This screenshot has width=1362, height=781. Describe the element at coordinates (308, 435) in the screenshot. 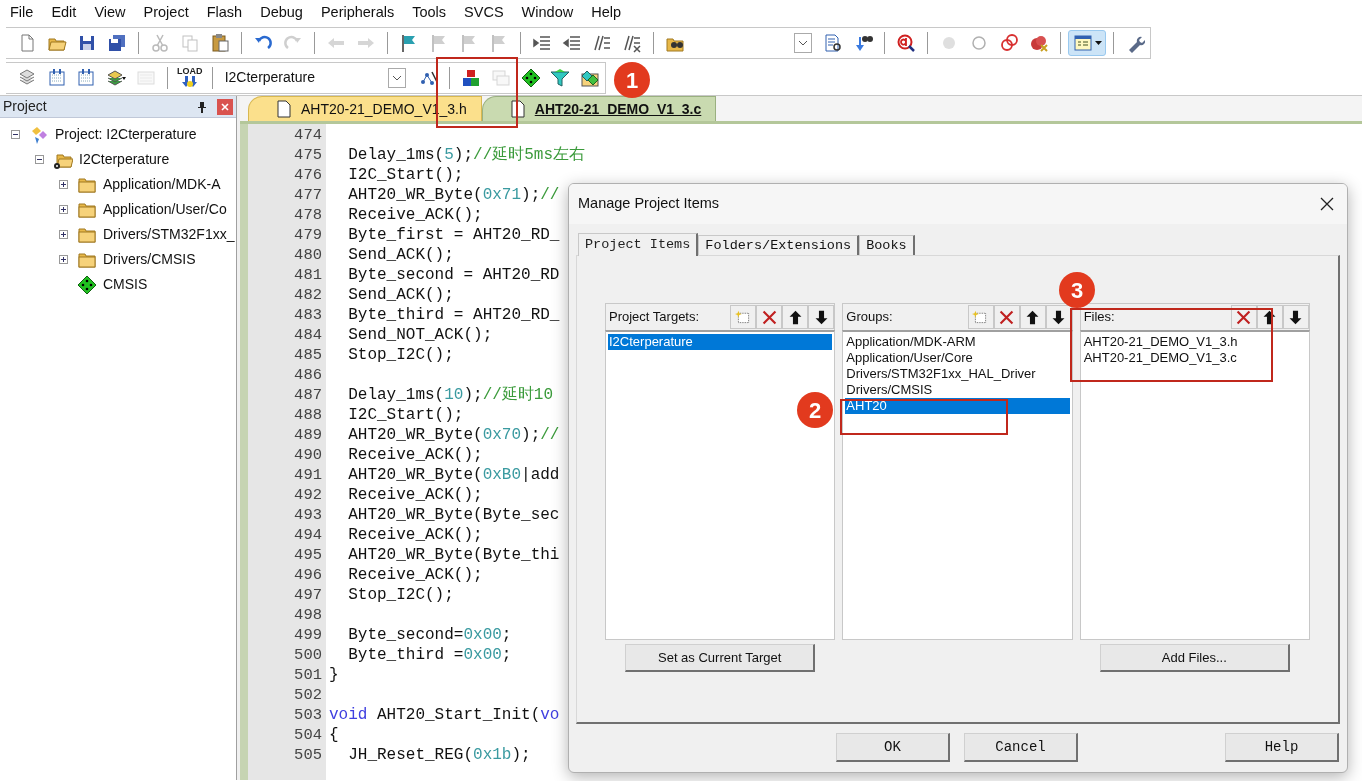

I see `line-number: 489` at that location.